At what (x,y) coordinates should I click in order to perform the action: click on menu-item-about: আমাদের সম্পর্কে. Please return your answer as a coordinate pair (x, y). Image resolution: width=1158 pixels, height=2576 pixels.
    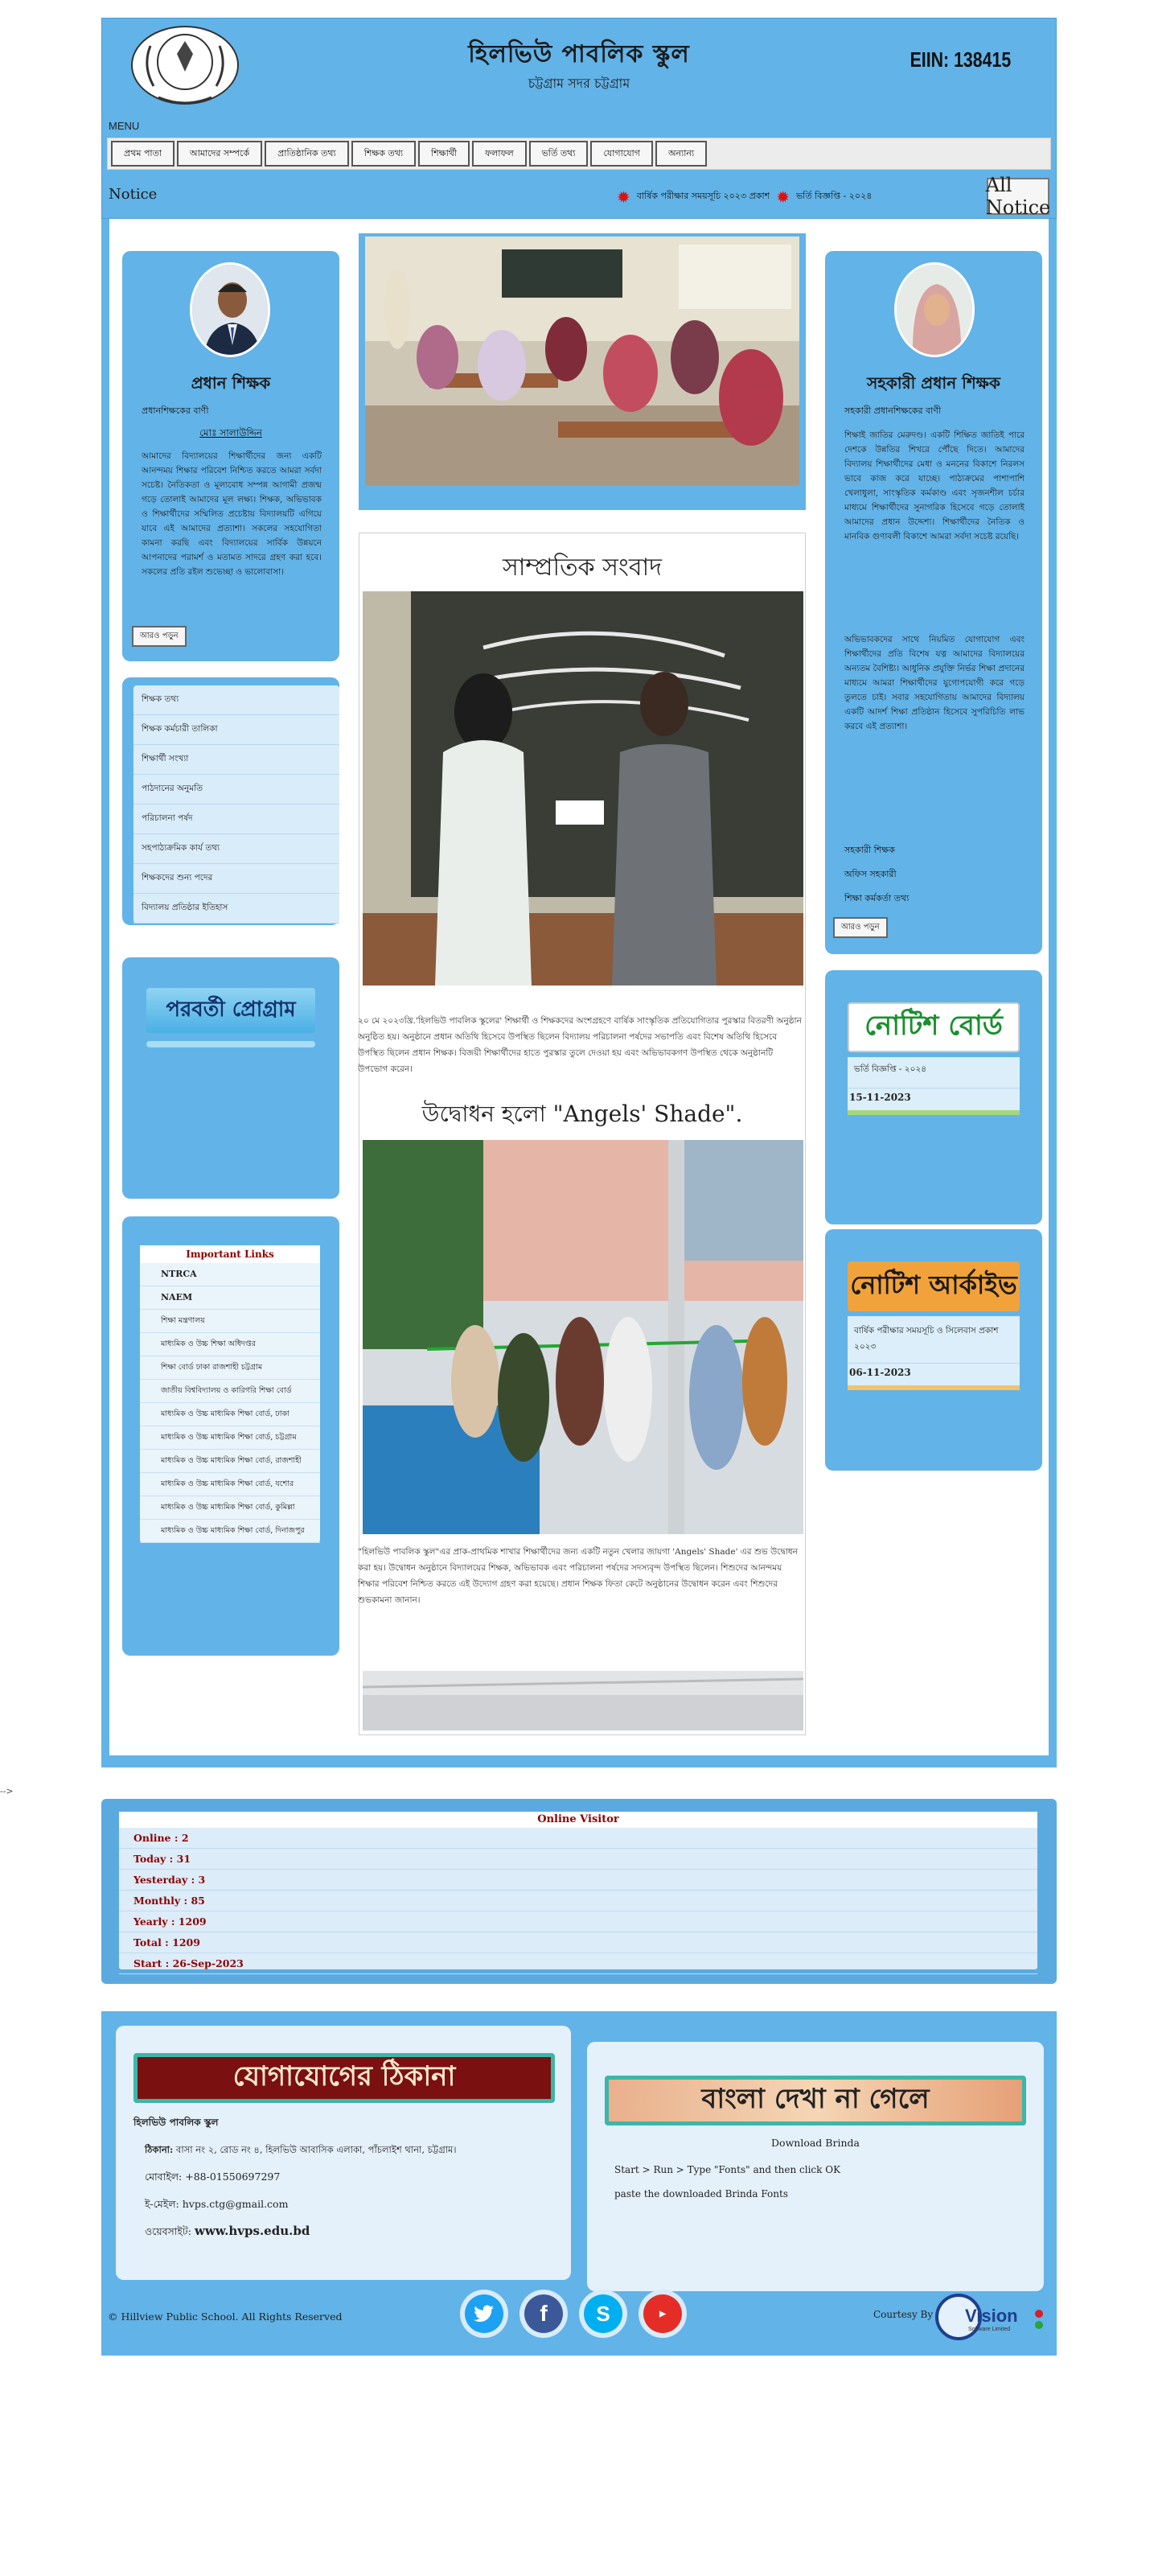
    Looking at the image, I should click on (220, 154).